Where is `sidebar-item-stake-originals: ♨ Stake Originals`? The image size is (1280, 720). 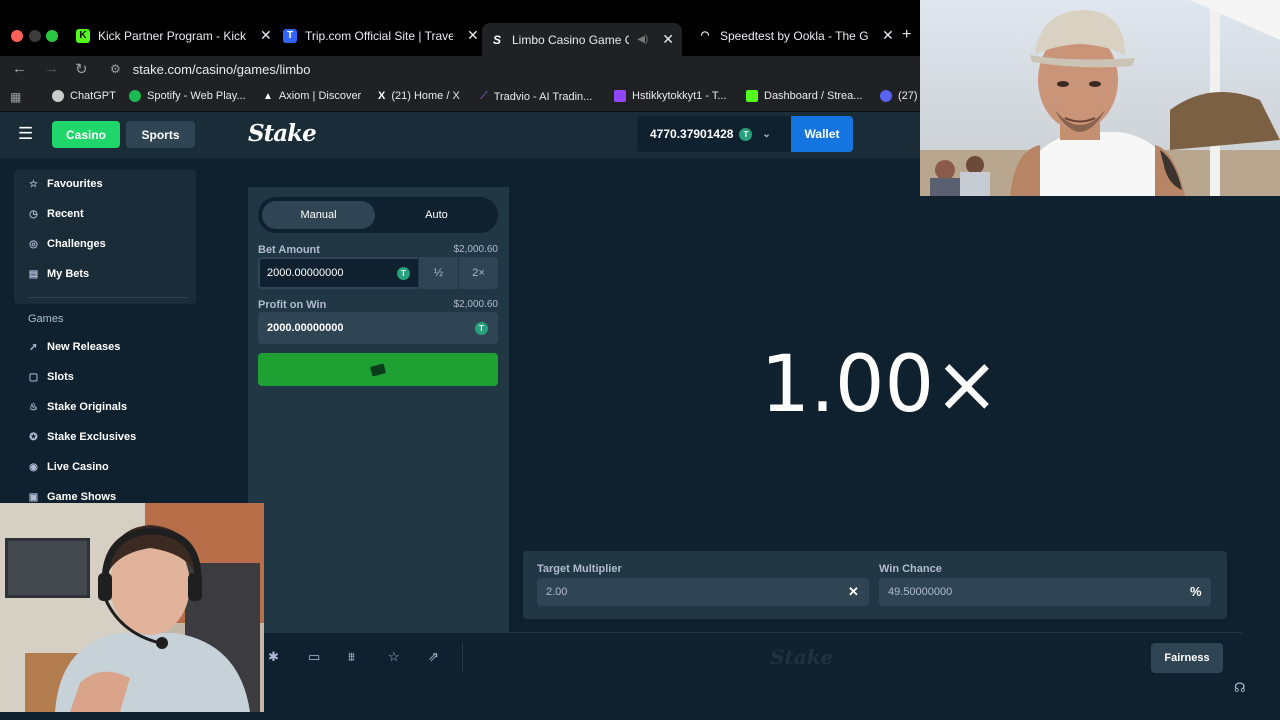 sidebar-item-stake-originals: ♨ Stake Originals is located at coordinates (77, 407).